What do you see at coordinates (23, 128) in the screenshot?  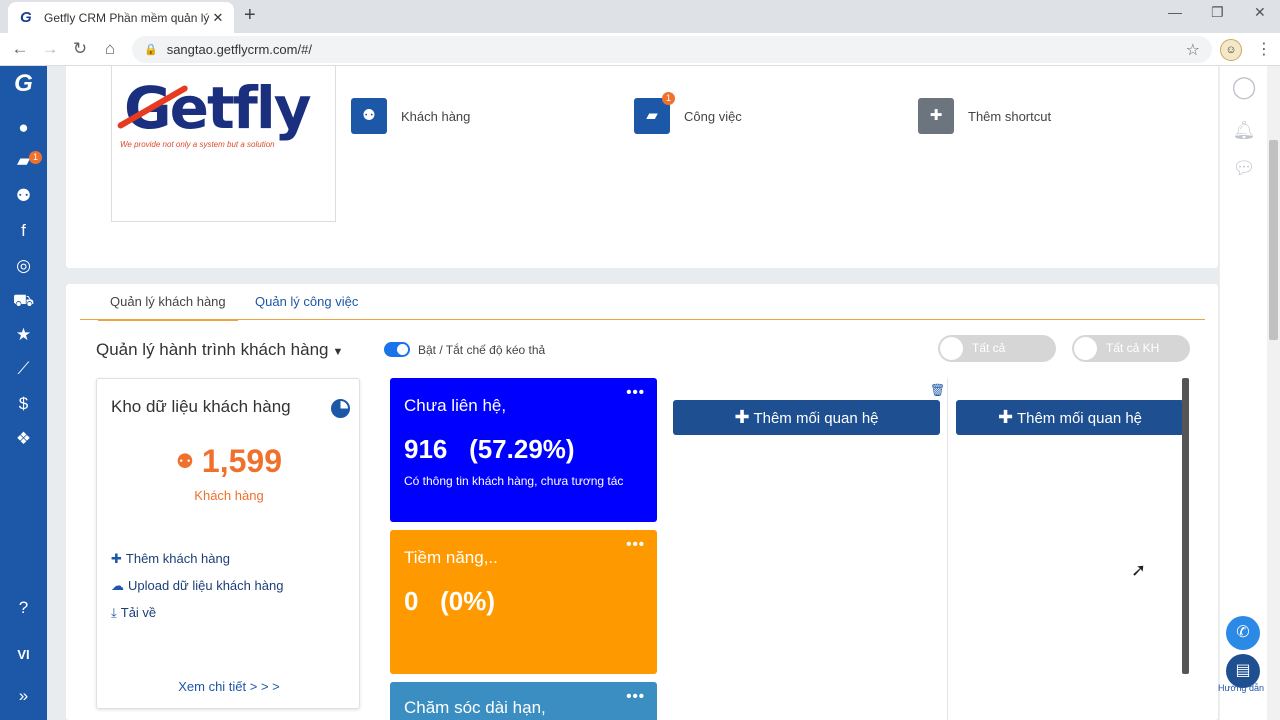 I see `user-icon: ●` at bounding box center [23, 128].